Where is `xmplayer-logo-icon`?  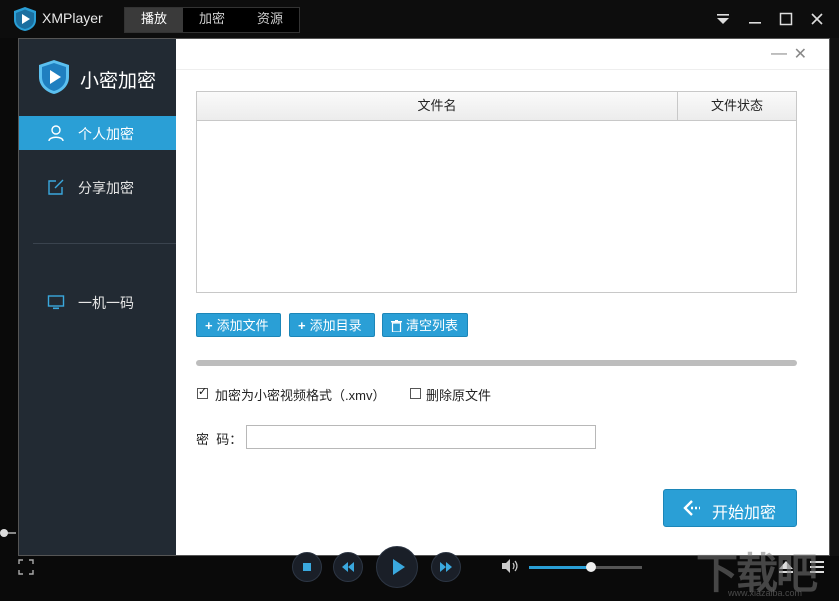 xmplayer-logo-icon is located at coordinates (25, 19).